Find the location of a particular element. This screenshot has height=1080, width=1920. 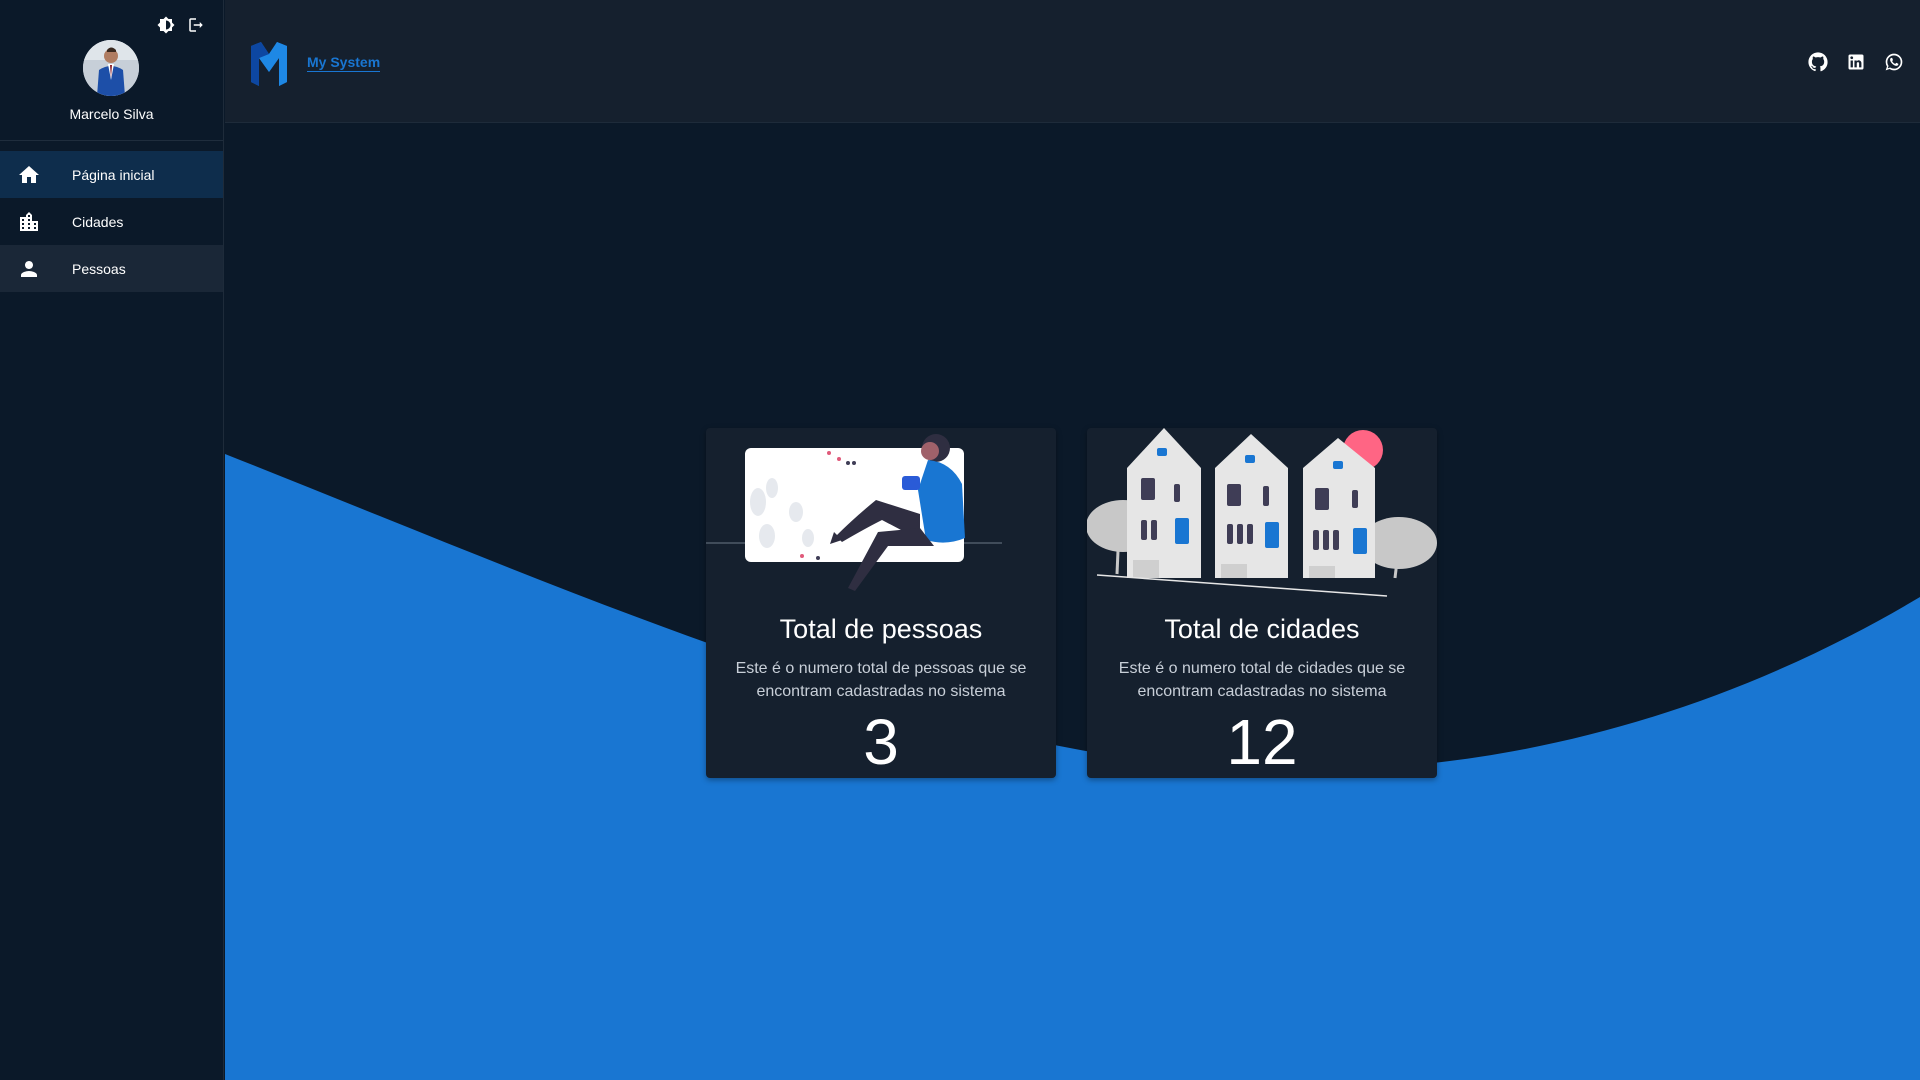

home-icon is located at coordinates (29, 175).